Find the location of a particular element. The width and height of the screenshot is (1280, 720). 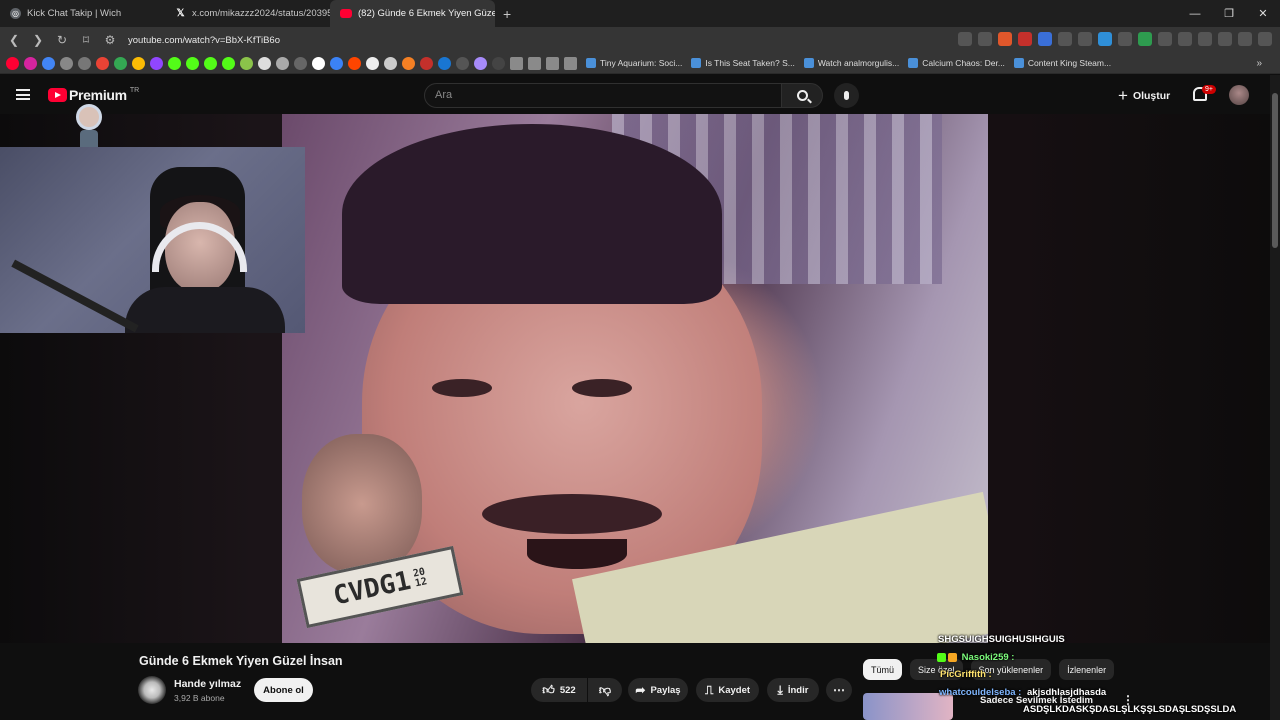

sidebar-icon is located at coordinates (1205, 39).